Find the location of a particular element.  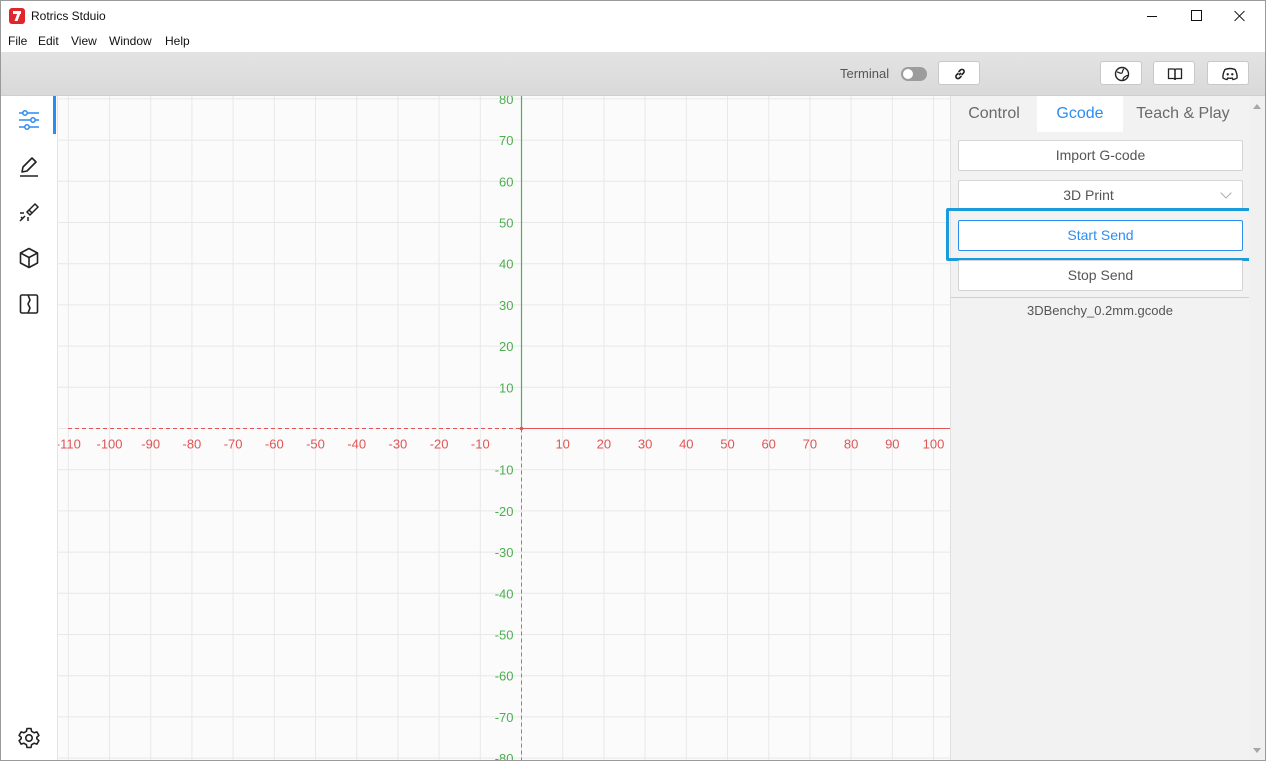

pen-icon is located at coordinates (29, 167).